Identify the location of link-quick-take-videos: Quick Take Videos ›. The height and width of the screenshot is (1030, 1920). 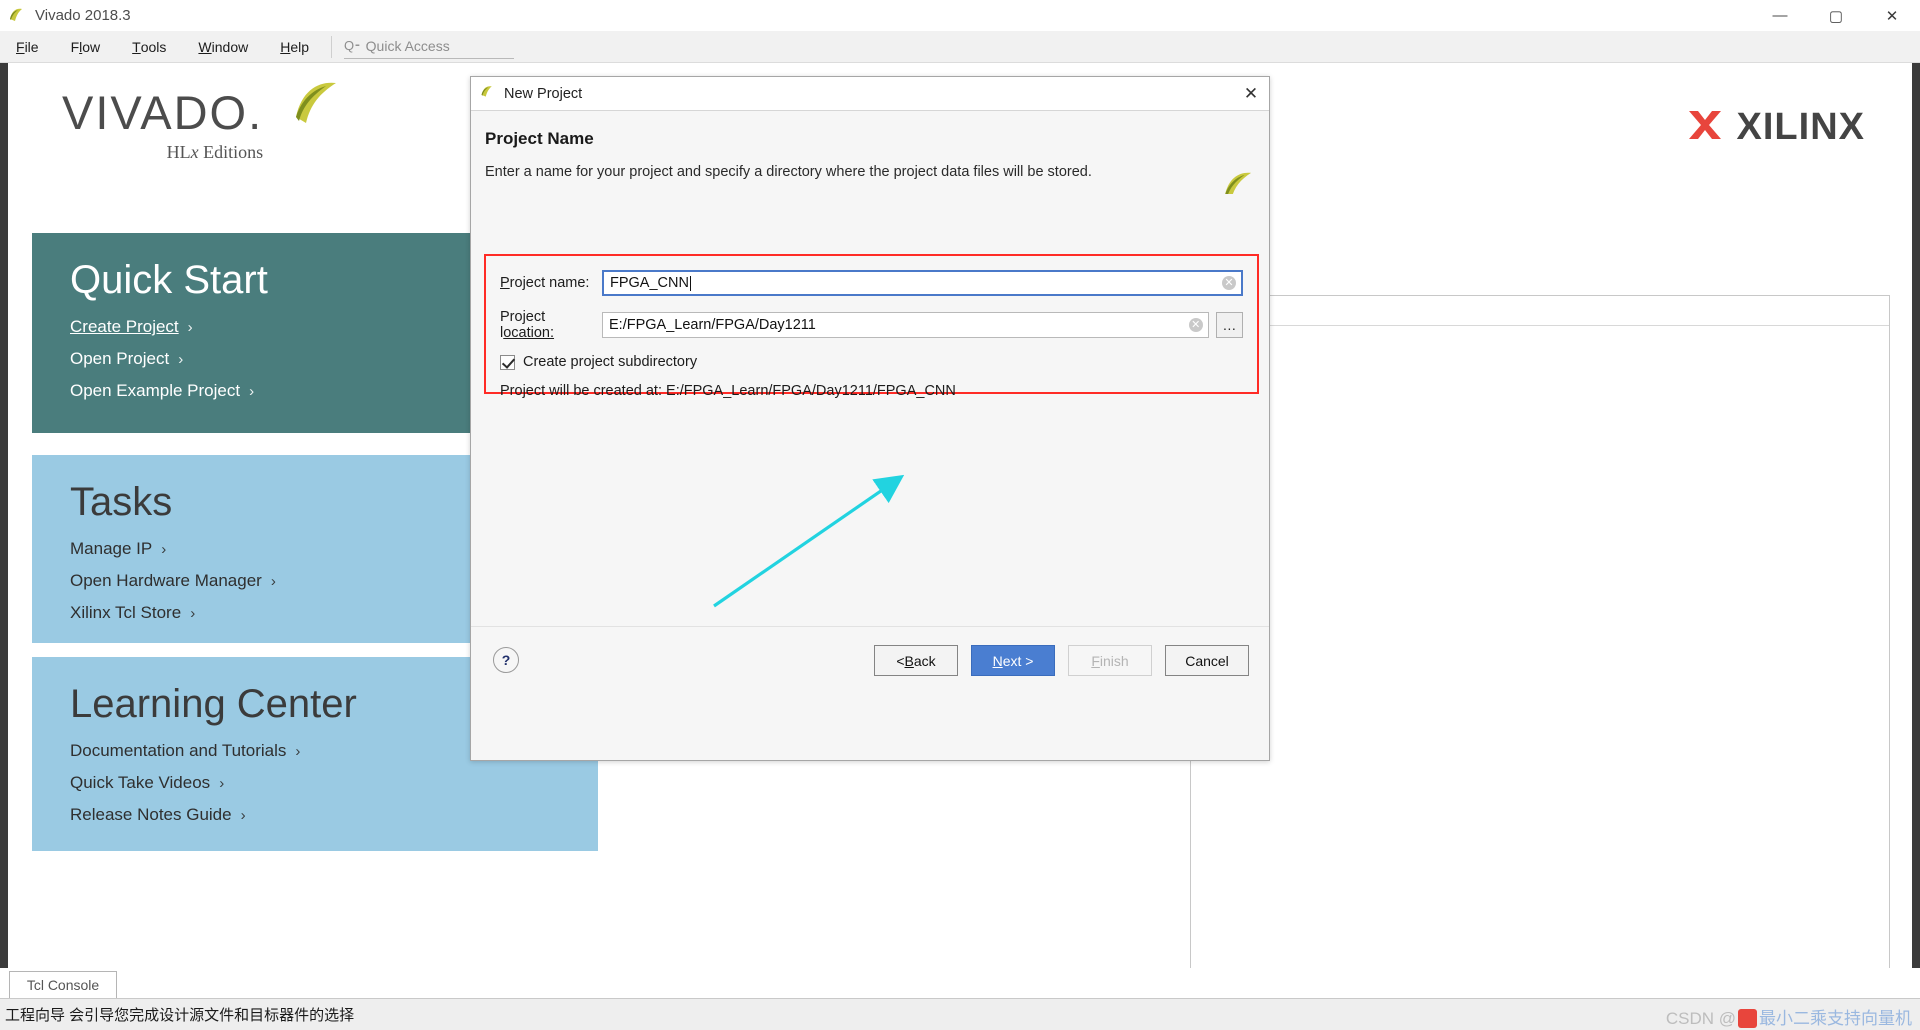
(334, 783).